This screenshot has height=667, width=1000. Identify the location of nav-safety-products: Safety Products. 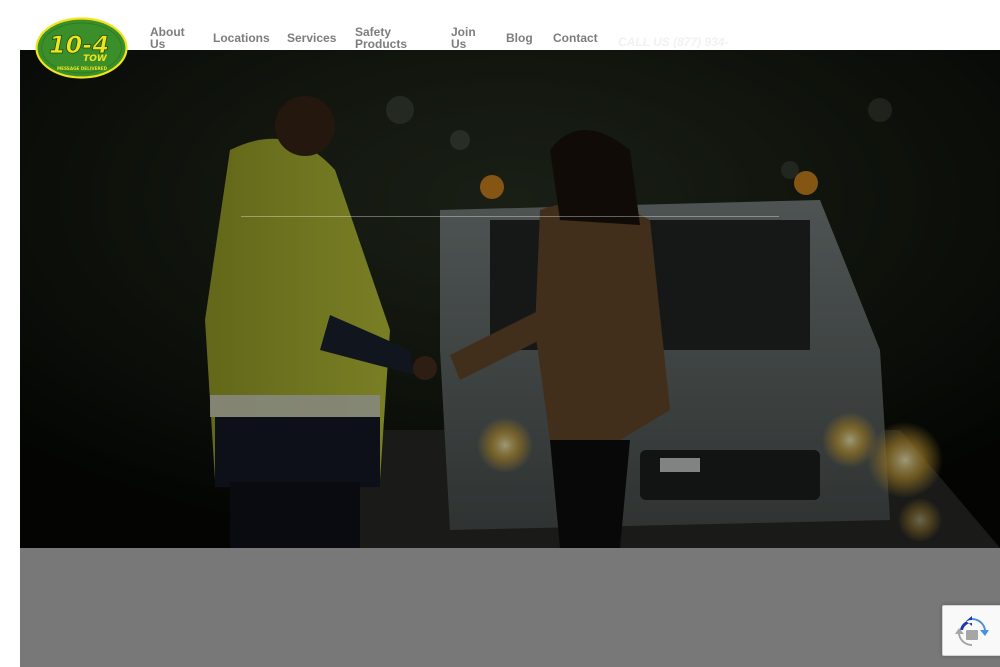
(381, 38).